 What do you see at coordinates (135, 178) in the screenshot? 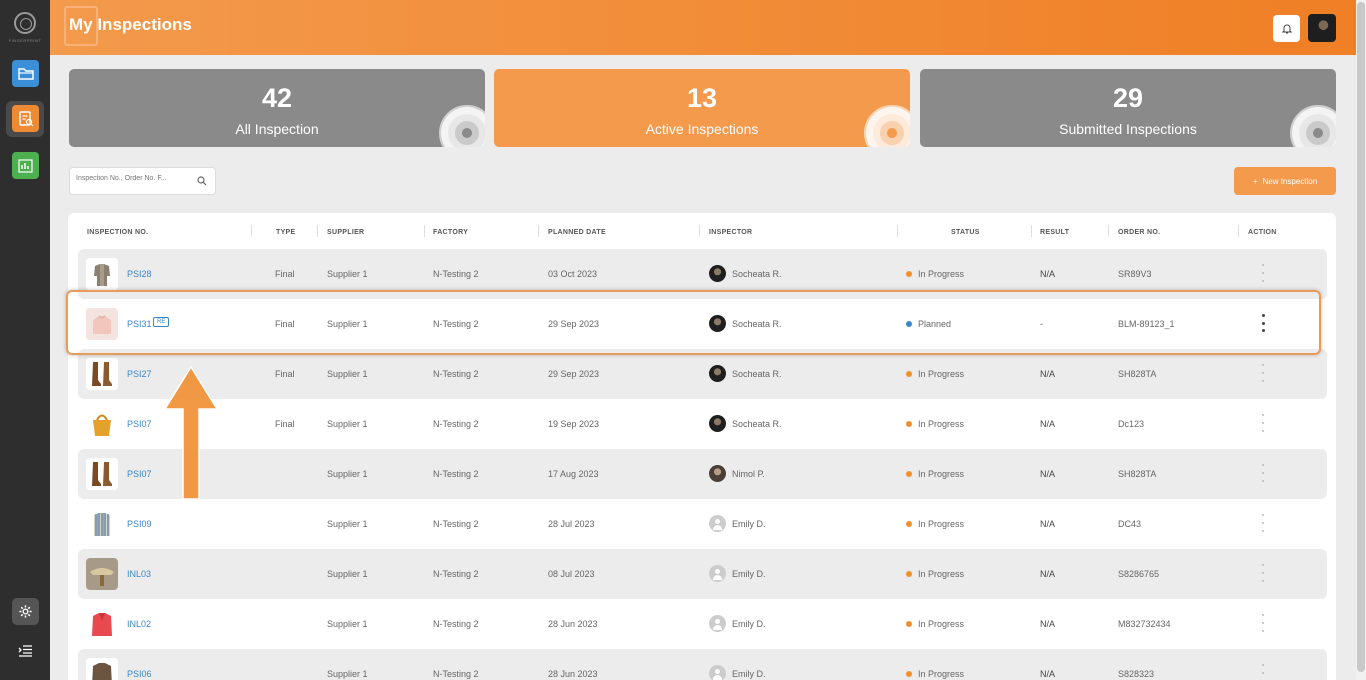
I see `search-input` at bounding box center [135, 178].